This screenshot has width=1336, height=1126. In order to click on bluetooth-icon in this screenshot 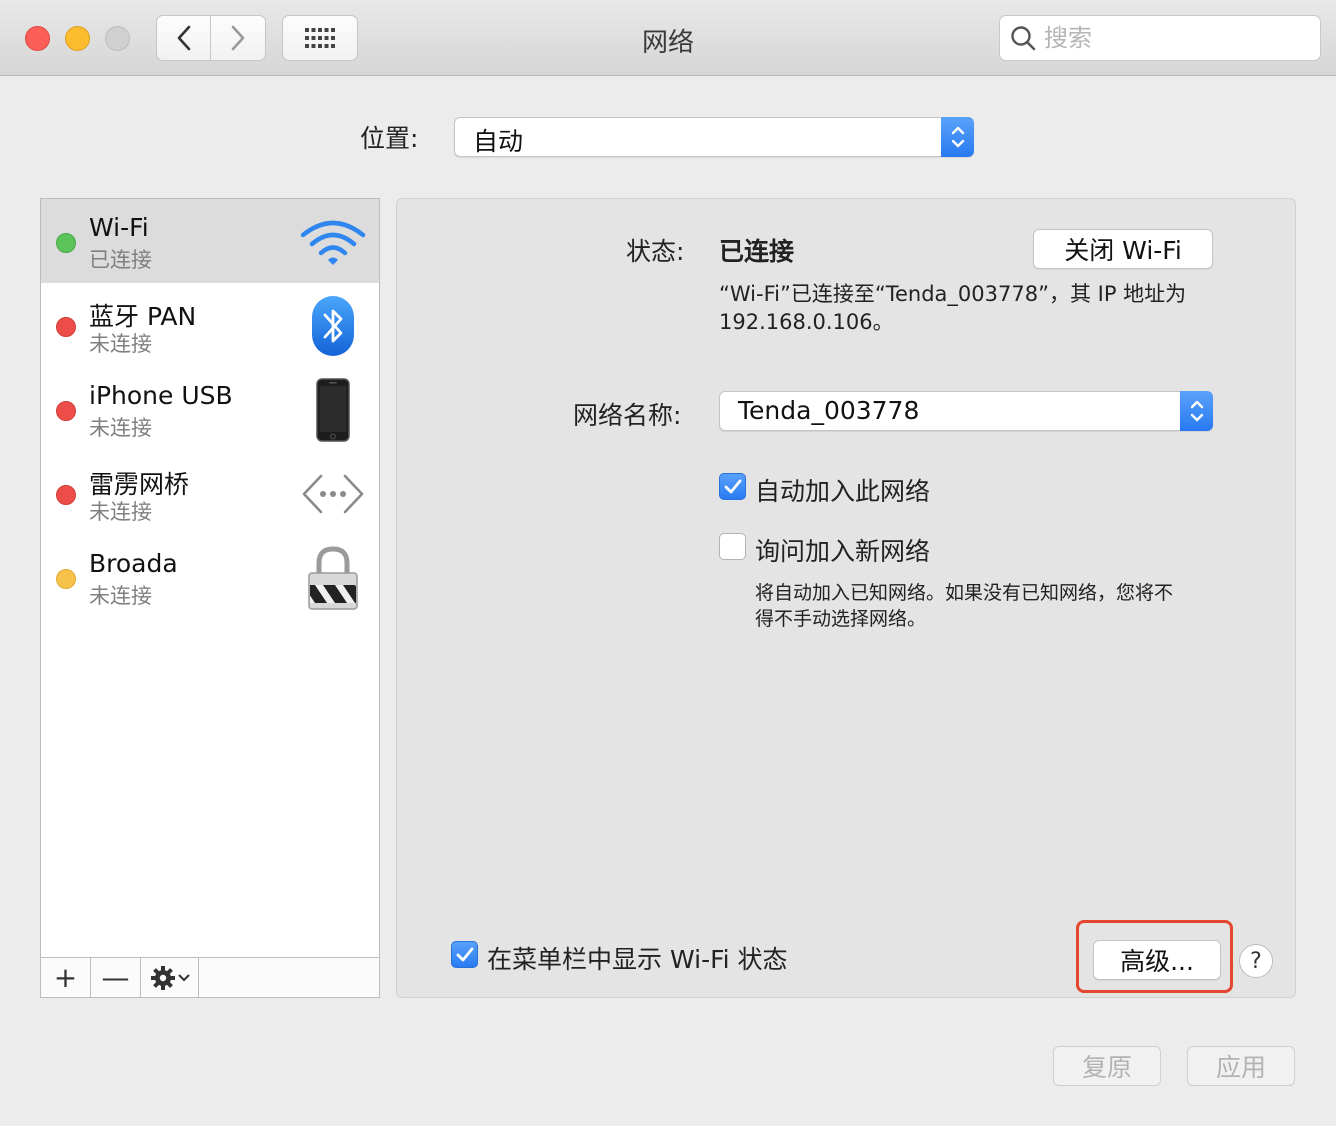, I will do `click(333, 326)`.